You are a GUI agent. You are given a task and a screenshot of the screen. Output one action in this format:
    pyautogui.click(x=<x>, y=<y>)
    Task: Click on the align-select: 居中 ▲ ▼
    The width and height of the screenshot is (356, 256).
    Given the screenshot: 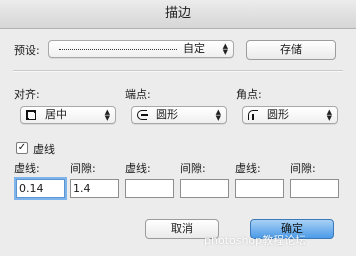 What is the action you would take?
    pyautogui.click(x=68, y=115)
    